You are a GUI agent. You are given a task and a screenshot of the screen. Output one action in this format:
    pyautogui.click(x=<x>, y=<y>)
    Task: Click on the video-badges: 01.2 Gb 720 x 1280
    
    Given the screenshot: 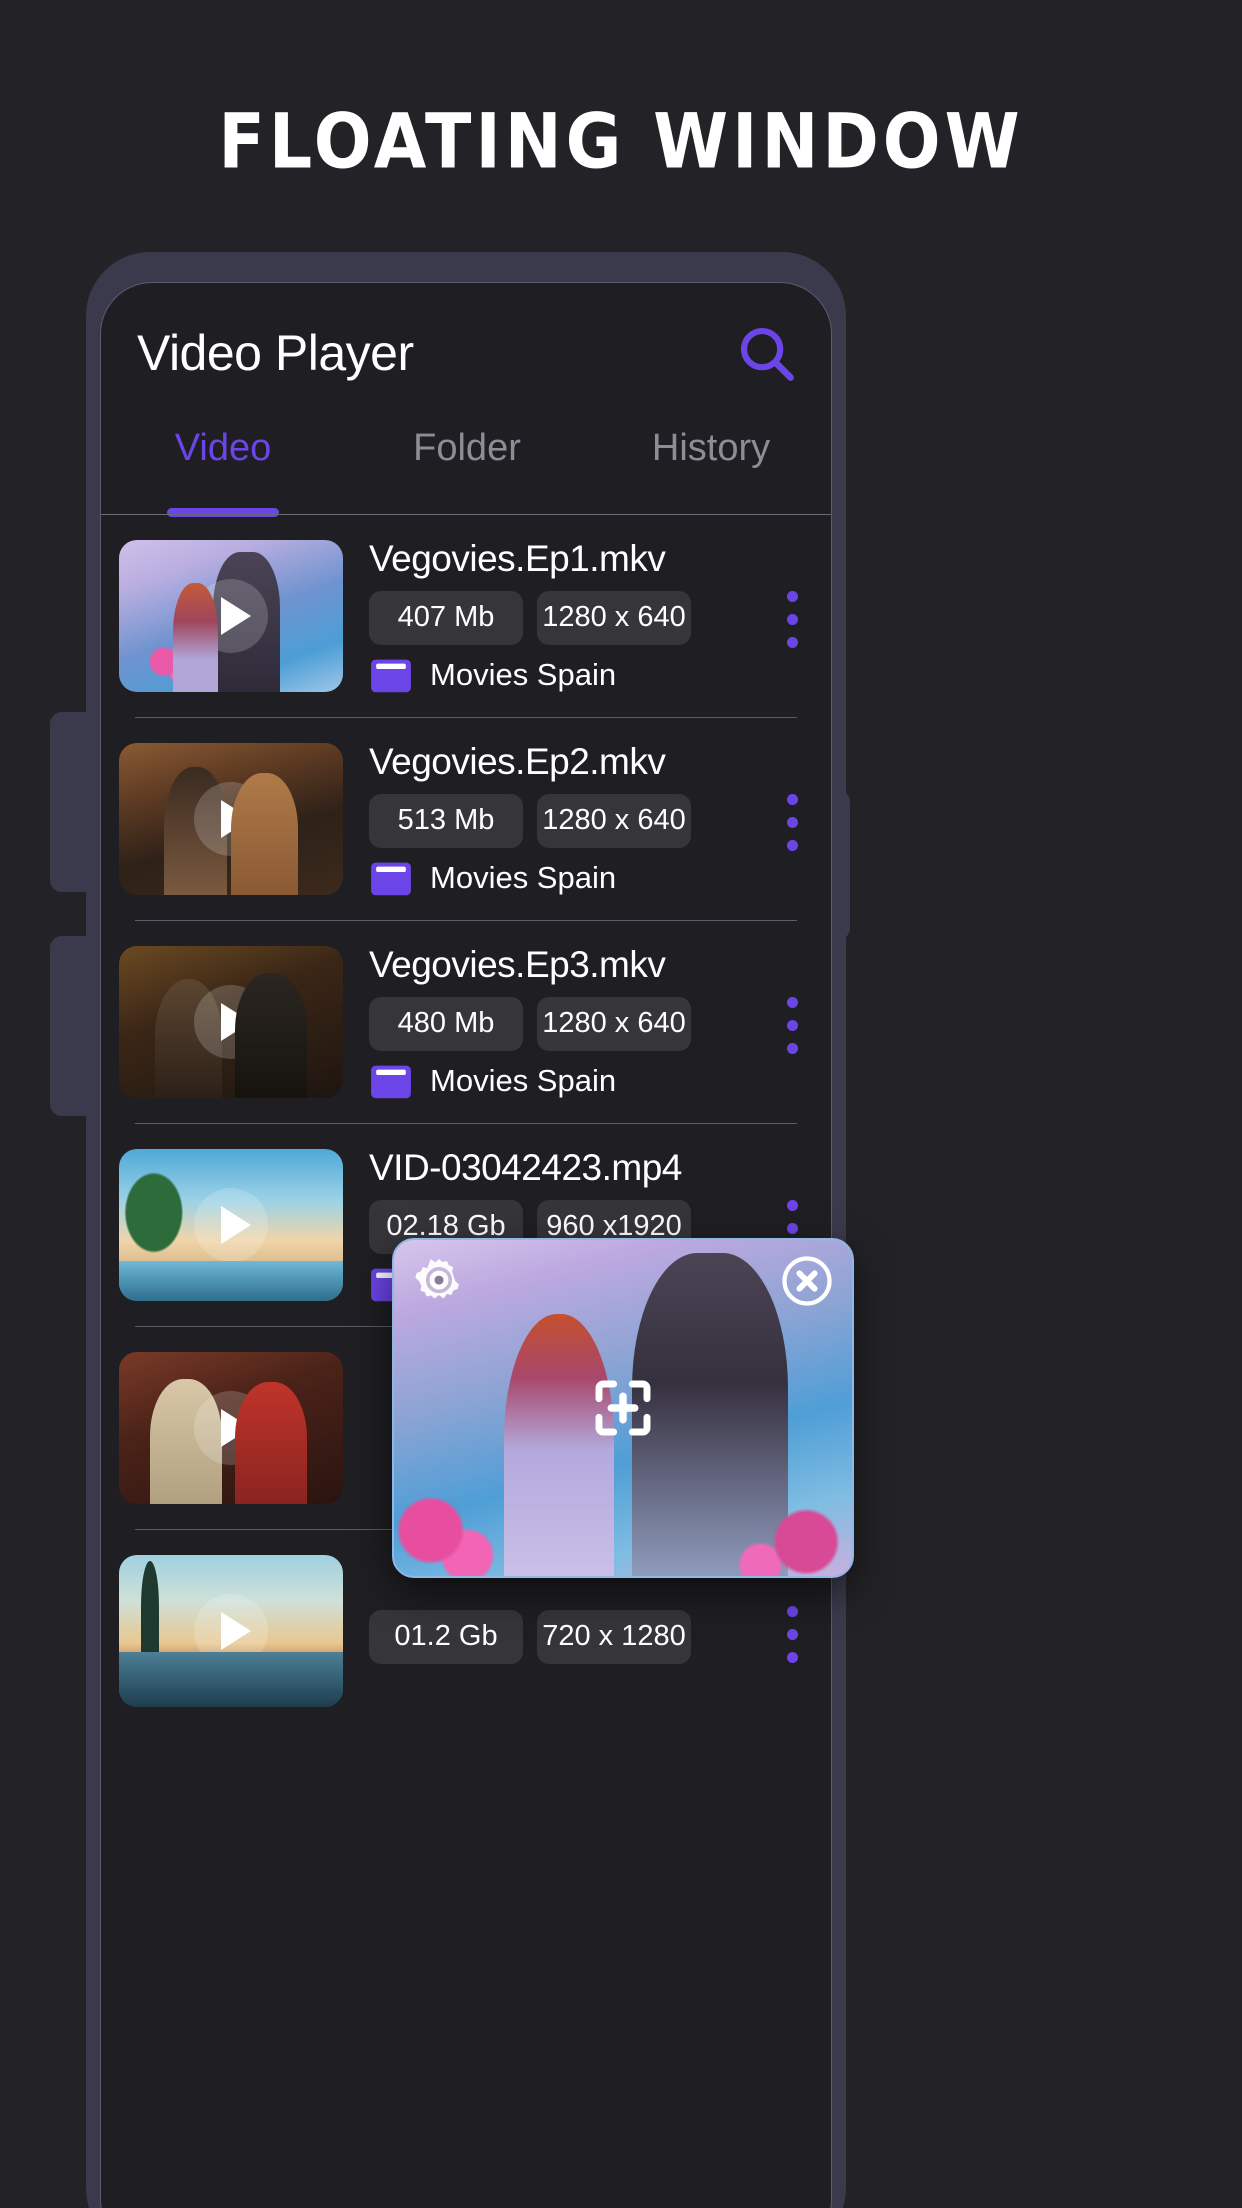 What is the action you would take?
    pyautogui.click(x=567, y=1636)
    